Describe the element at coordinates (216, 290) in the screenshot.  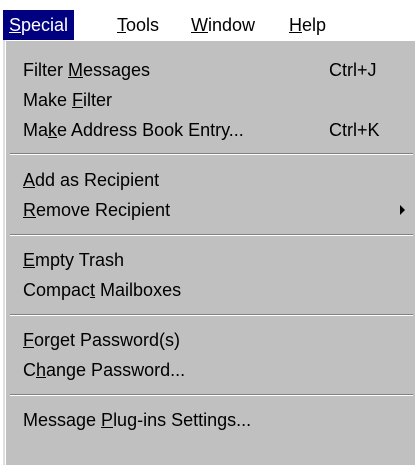
I see `menu-item-compact-mailboxes: Compact Mailboxes` at that location.